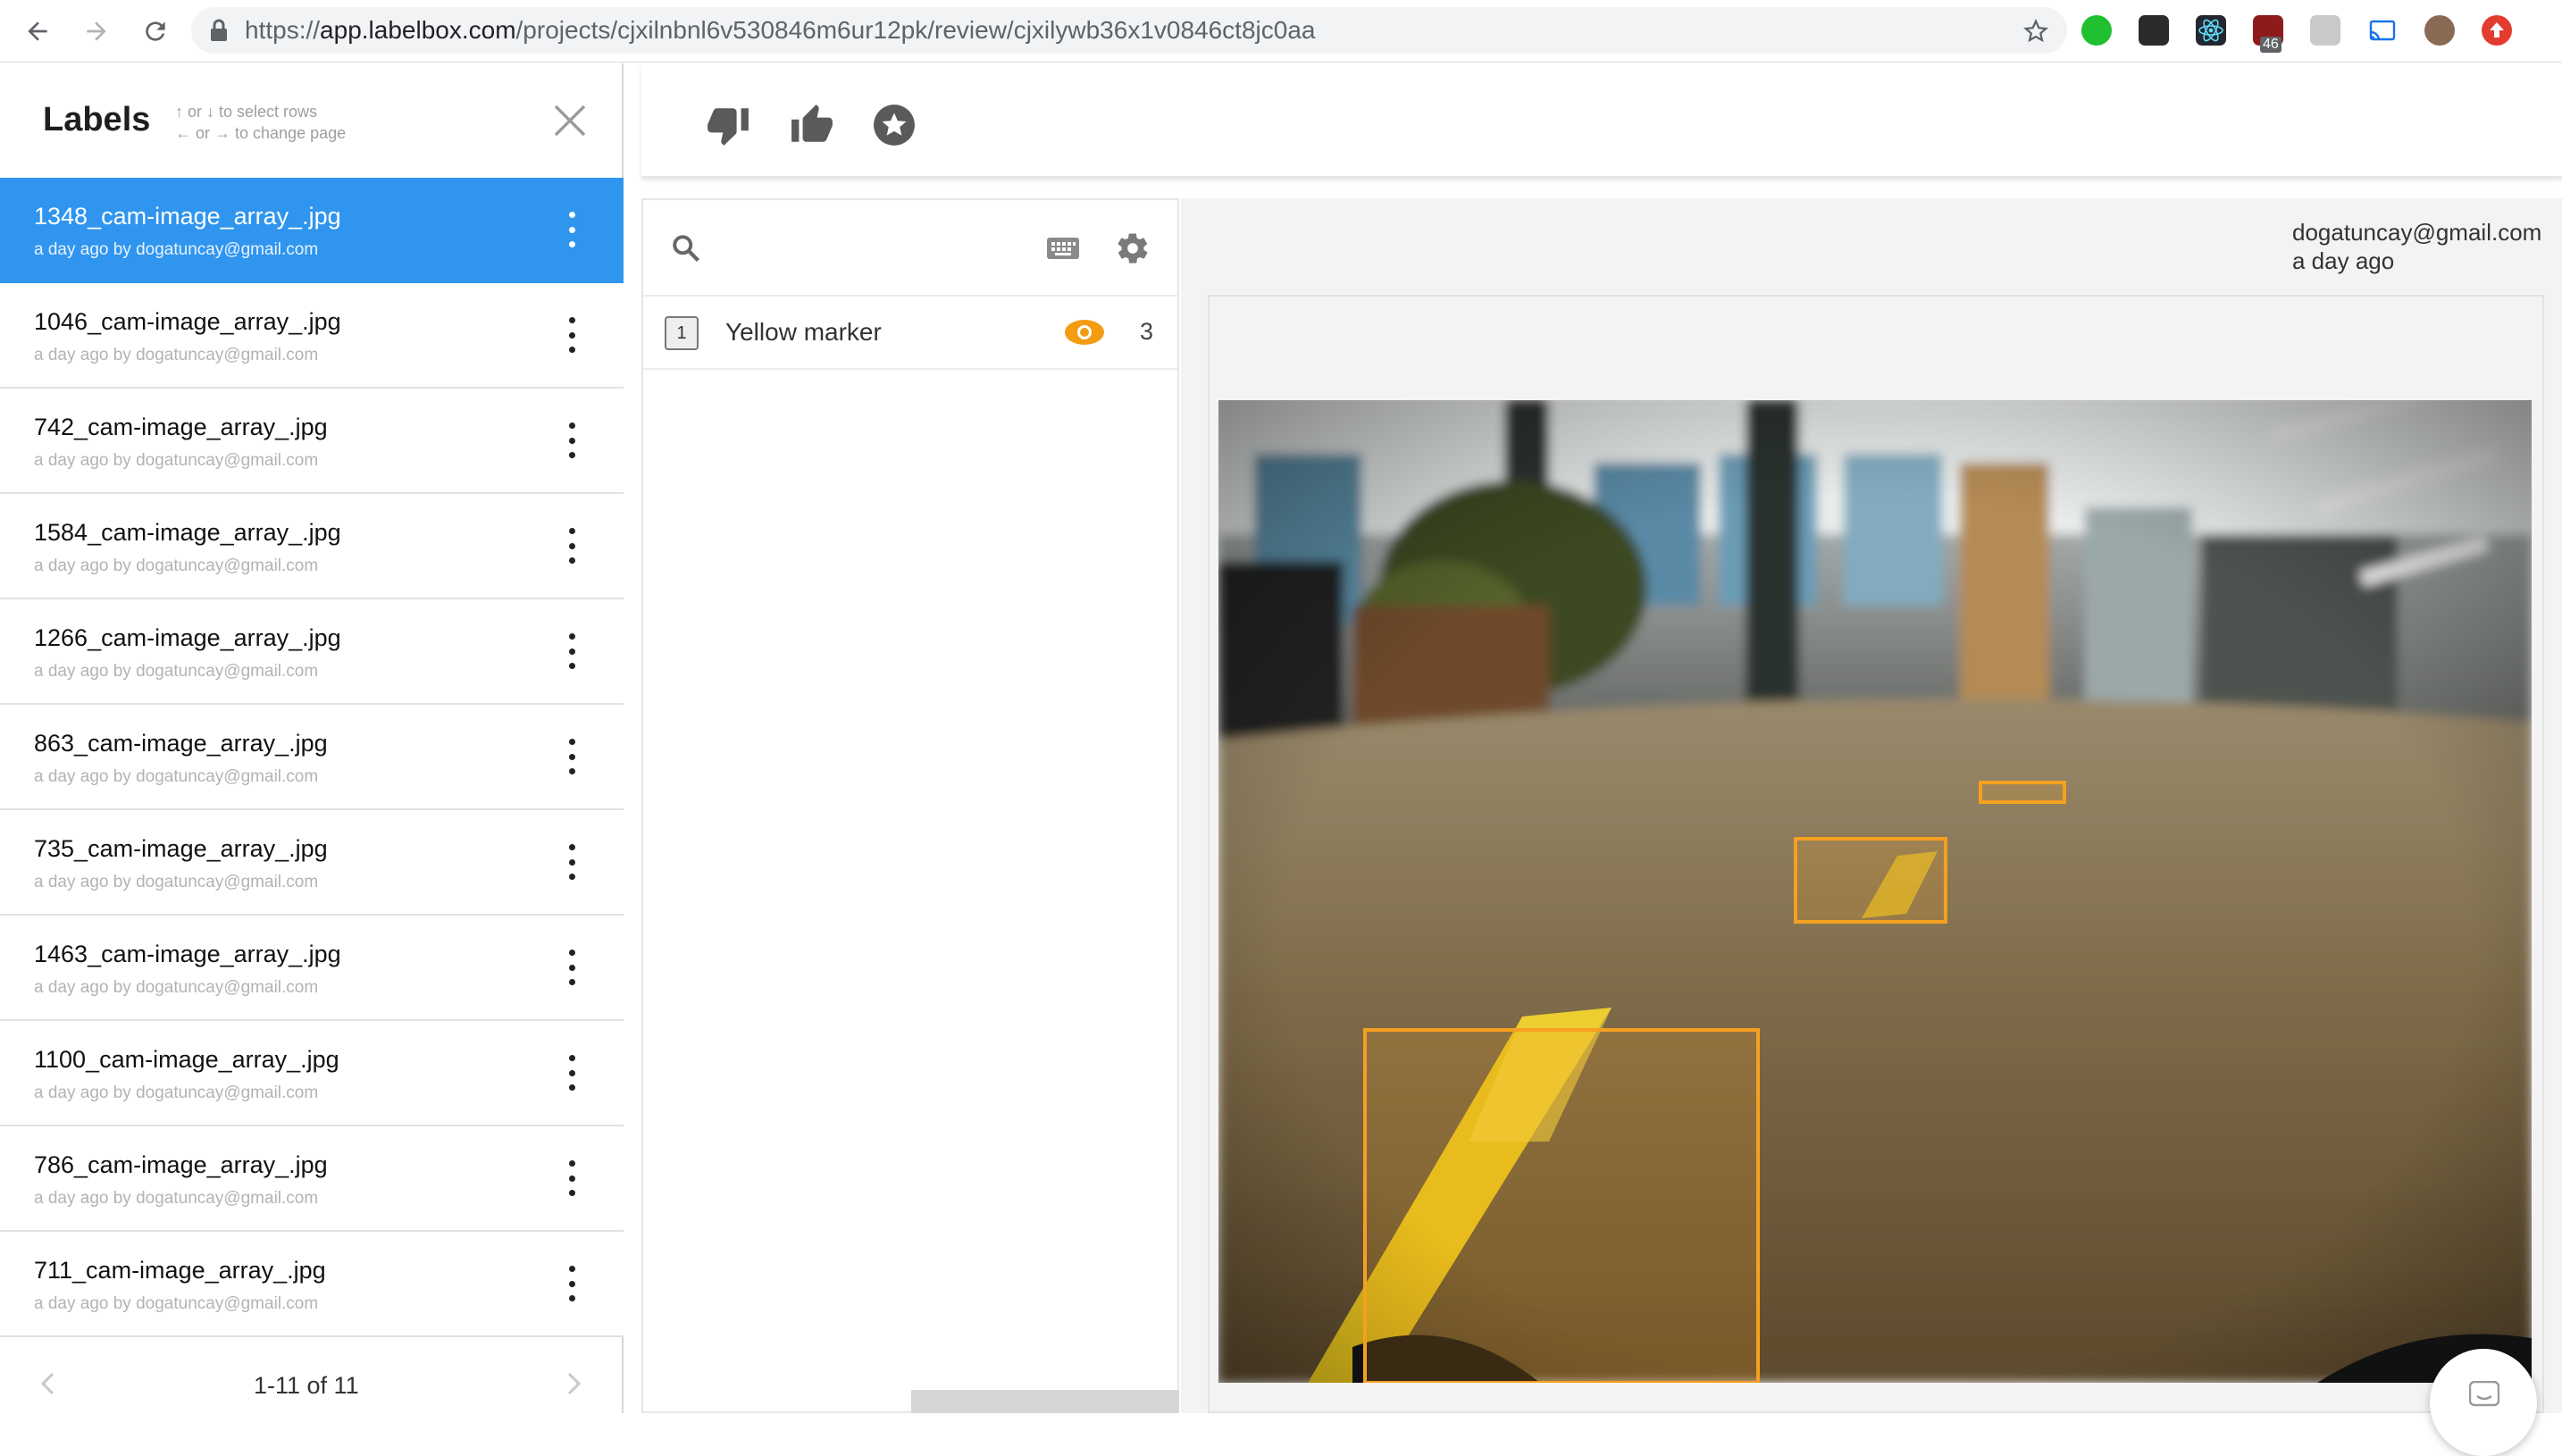 The image size is (2562, 1456). I want to click on chat-icon, so click(2484, 1394).